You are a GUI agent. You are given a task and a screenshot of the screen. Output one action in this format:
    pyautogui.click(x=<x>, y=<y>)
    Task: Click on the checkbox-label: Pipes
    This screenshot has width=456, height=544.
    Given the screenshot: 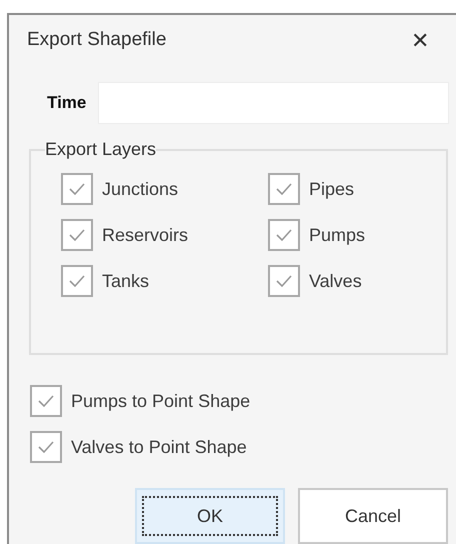 What is the action you would take?
    pyautogui.click(x=331, y=189)
    